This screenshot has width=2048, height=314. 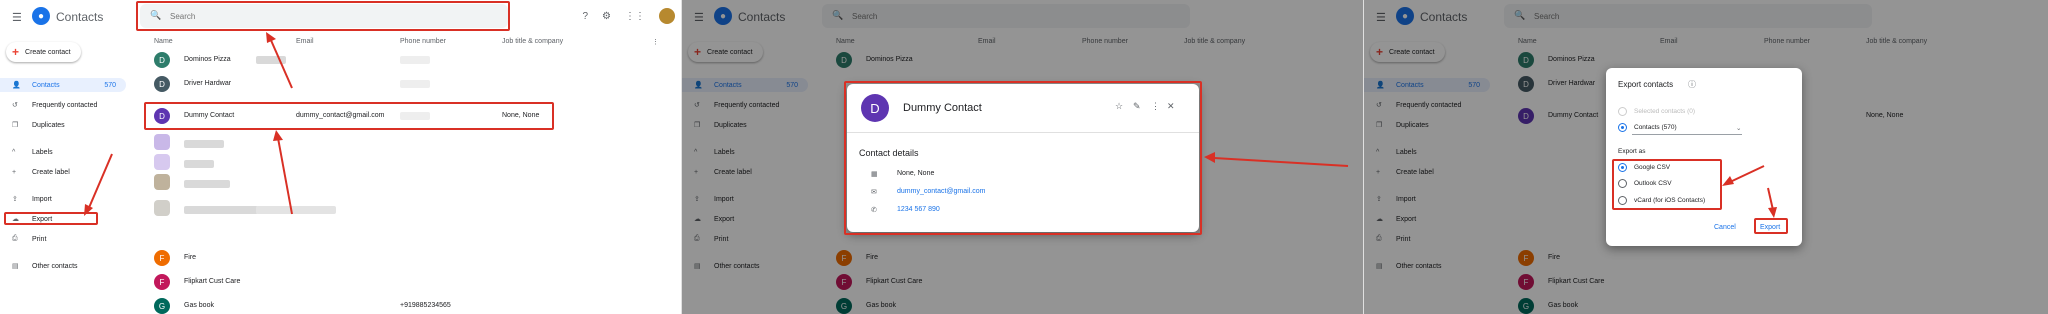 I want to click on export-button: Export, so click(x=1770, y=227).